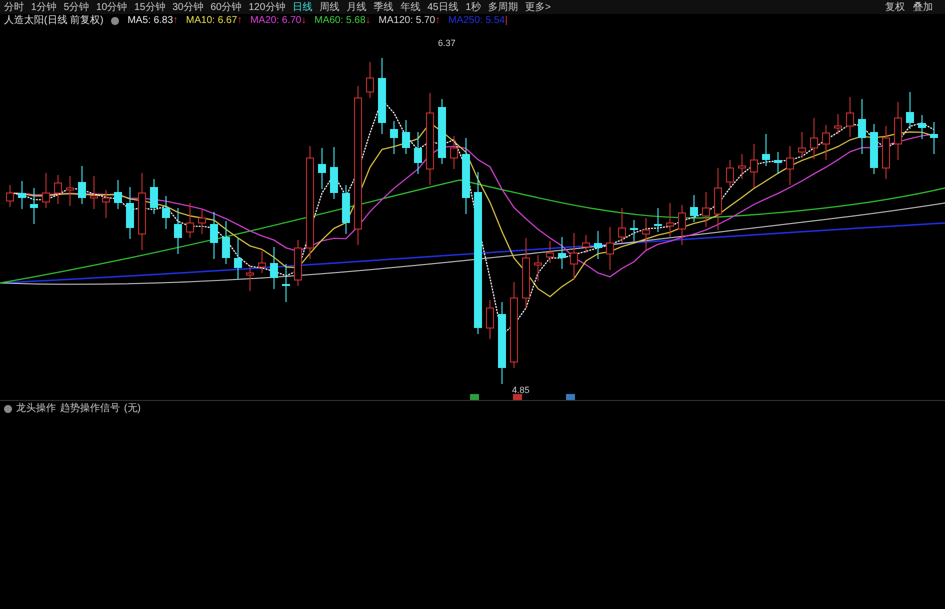 This screenshot has width=945, height=609. What do you see at coordinates (473, 8) in the screenshot?
I see `period-tab: 1秒` at bounding box center [473, 8].